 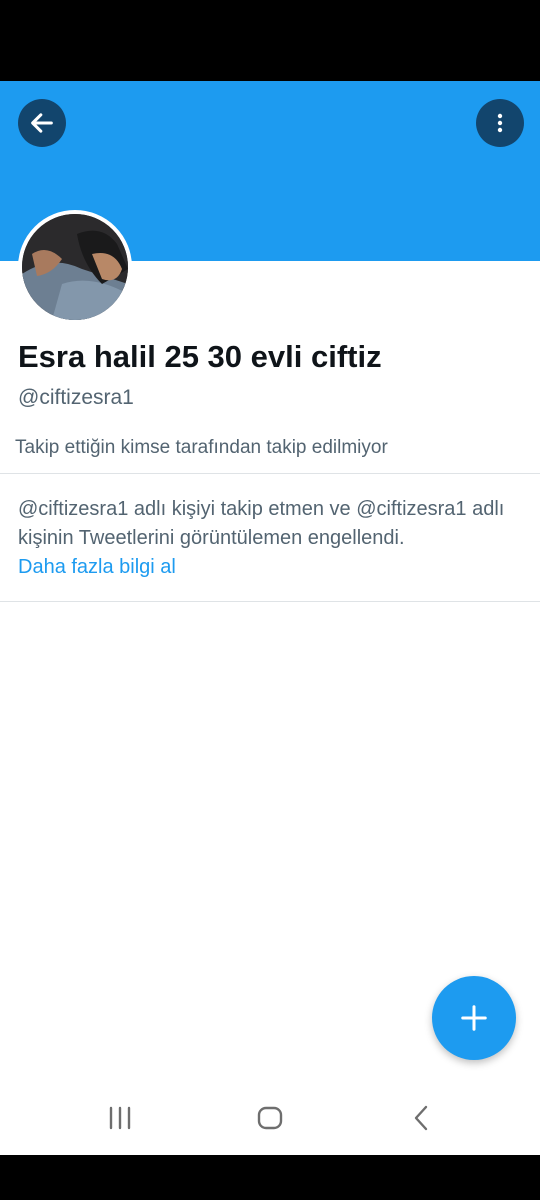 I want to click on more-options-button, so click(x=500, y=123).